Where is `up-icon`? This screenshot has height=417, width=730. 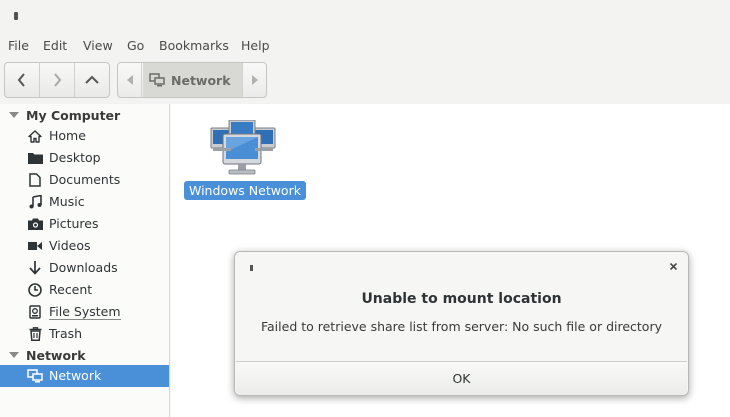 up-icon is located at coordinates (92, 79).